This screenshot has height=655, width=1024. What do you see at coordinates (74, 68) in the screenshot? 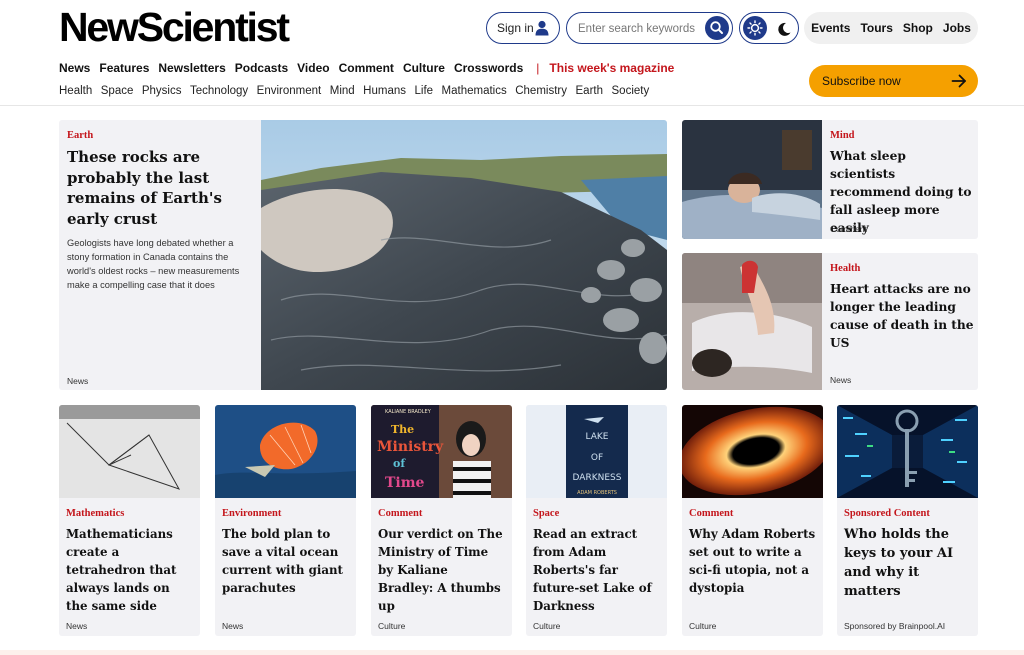
I see `nav-news: News` at bounding box center [74, 68].